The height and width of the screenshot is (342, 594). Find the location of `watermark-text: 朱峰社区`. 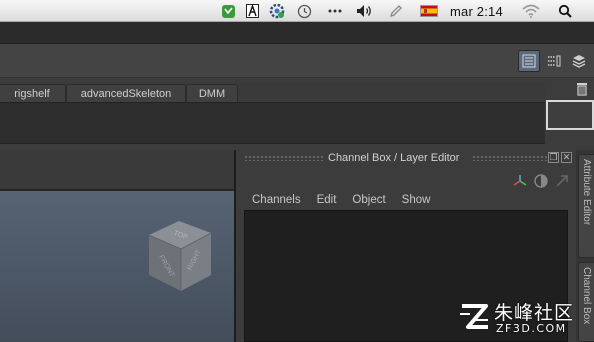

watermark-text: 朱峰社区 is located at coordinates (534, 313).